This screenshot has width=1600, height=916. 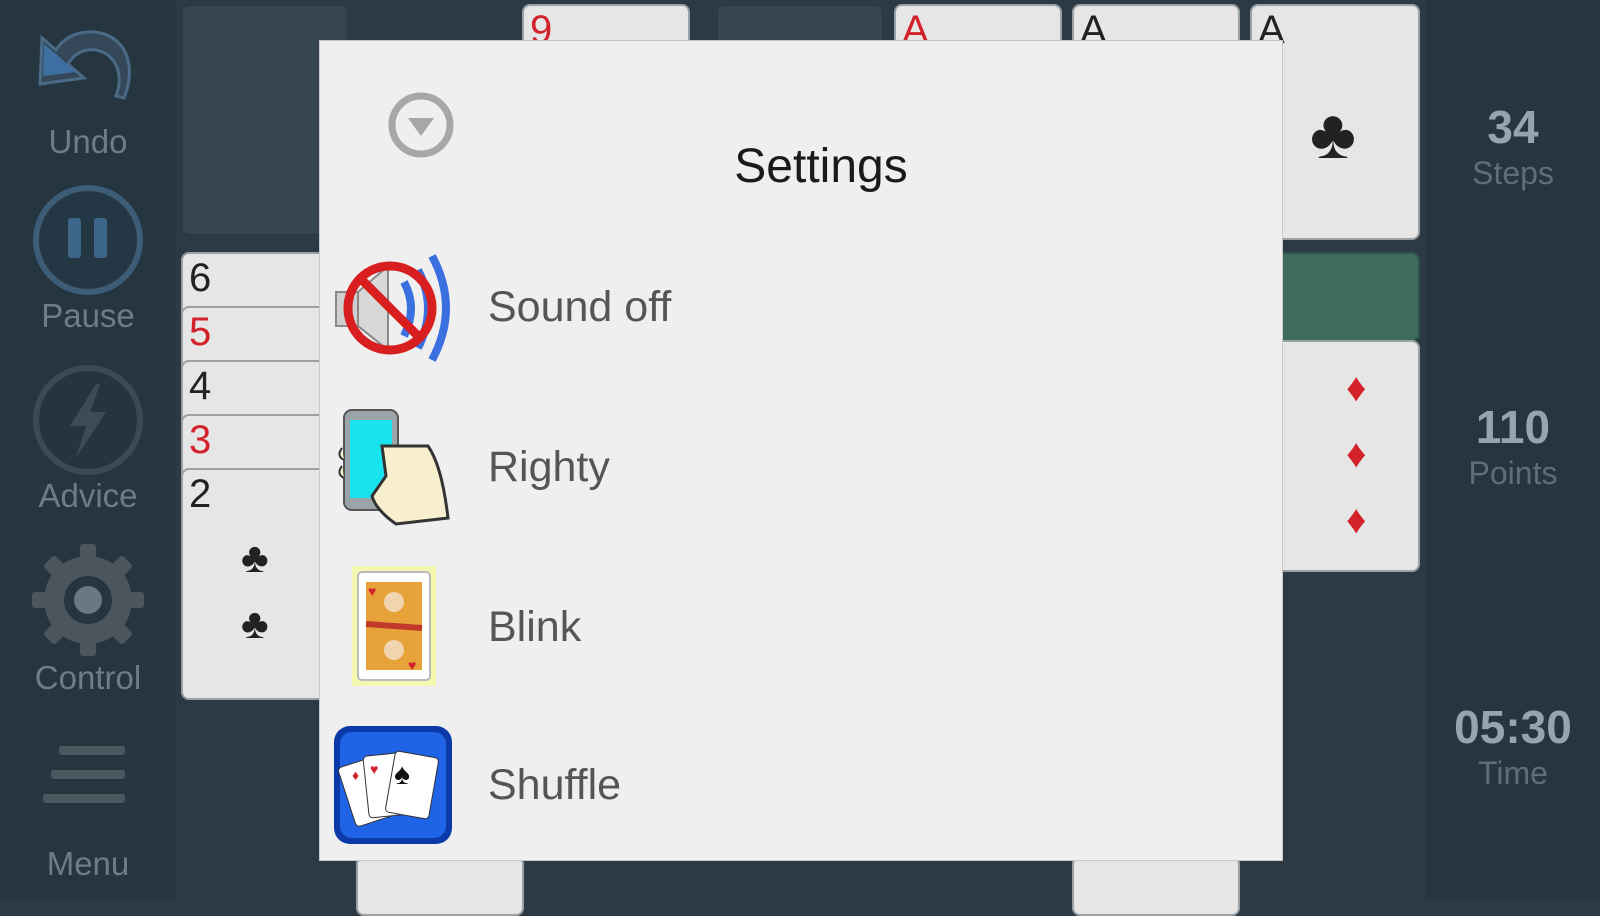 I want to click on steps-label: Steps, so click(x=1513, y=173).